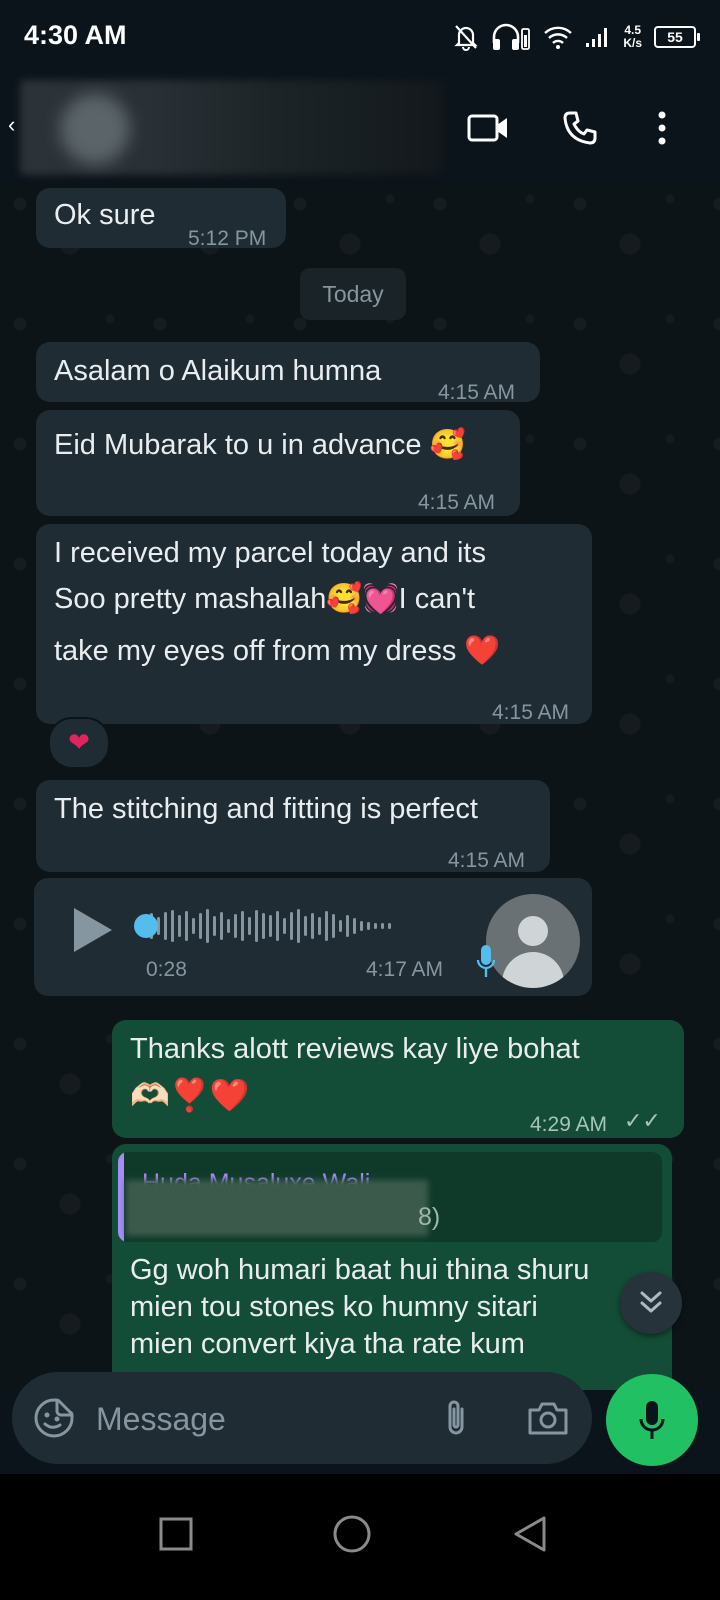  I want to click on voice-message: 0:28 4:17 AM, so click(313, 937).